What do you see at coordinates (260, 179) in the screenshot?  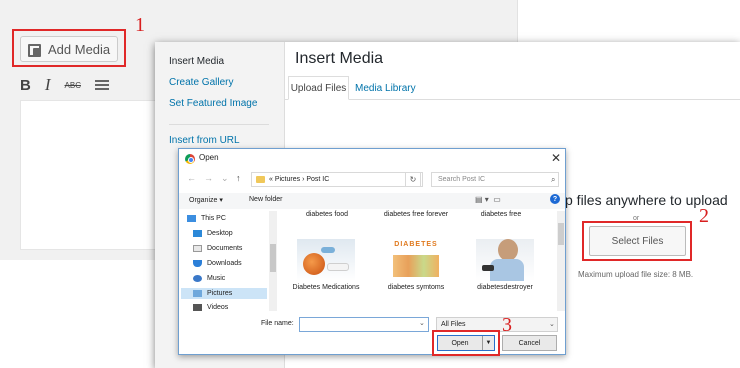 I see `folder-icon` at bounding box center [260, 179].